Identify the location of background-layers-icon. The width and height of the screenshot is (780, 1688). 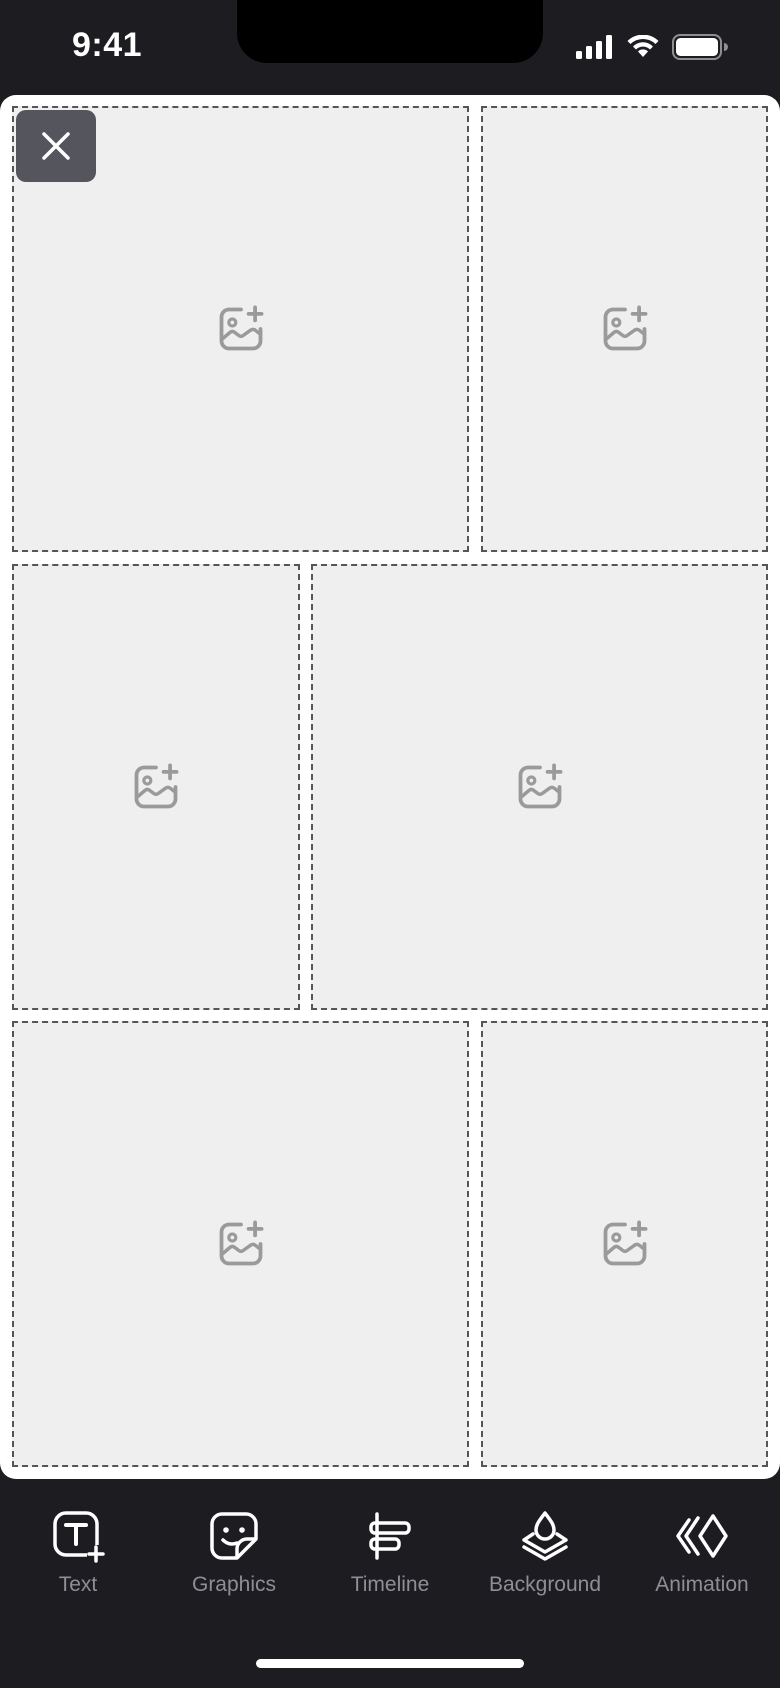
(545, 1536).